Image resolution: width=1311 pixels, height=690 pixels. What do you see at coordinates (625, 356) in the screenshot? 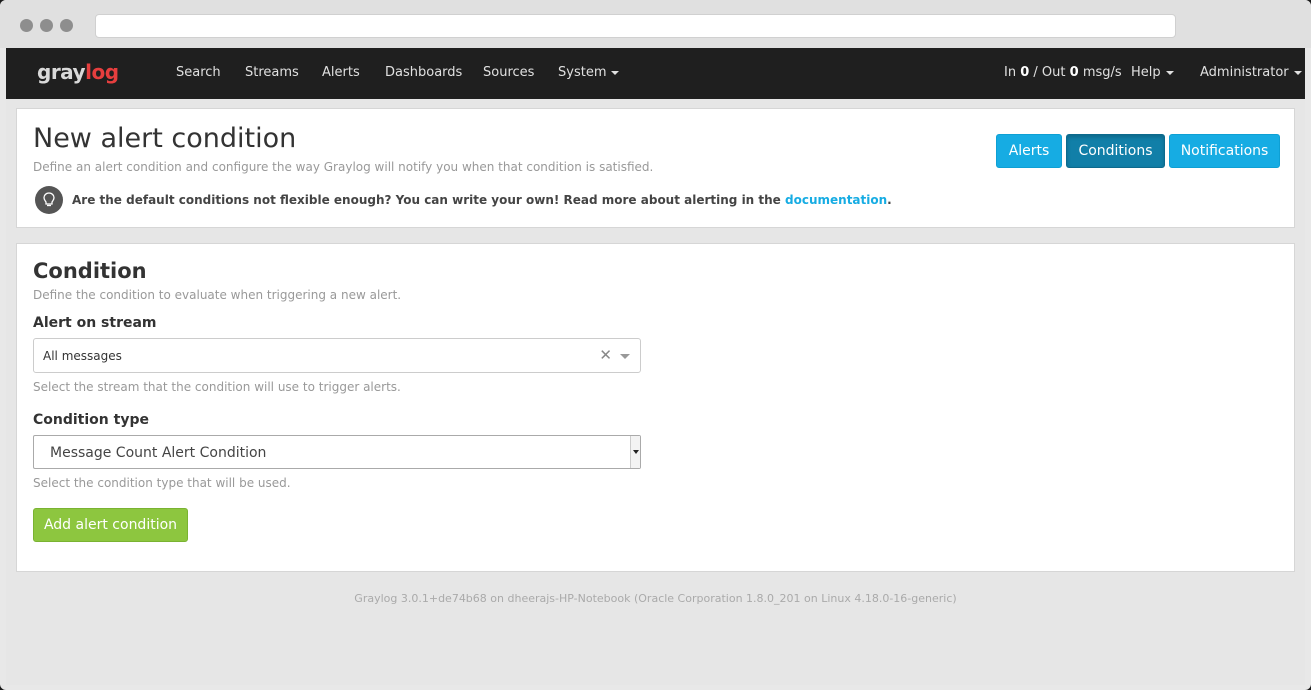
I see `chevron-down-icon` at bounding box center [625, 356].